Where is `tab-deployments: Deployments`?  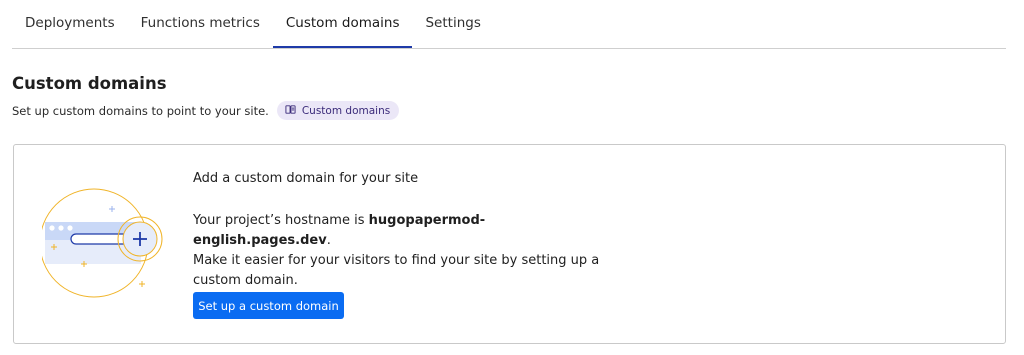
tab-deployments: Deployments is located at coordinates (70, 24).